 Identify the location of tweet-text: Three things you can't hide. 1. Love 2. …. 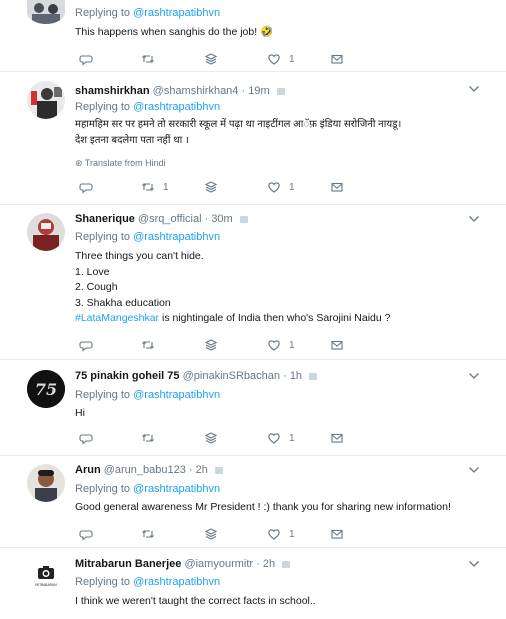
(233, 287).